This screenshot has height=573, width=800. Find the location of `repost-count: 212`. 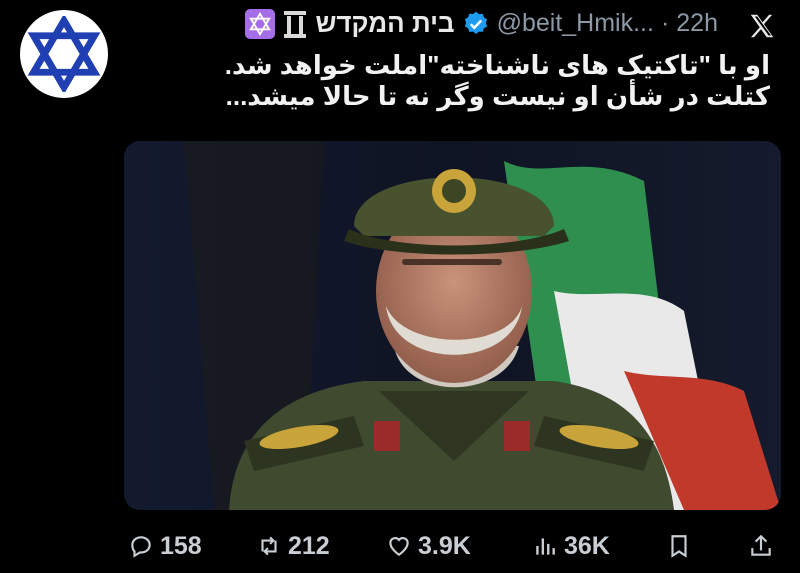

repost-count: 212 is located at coordinates (309, 545).